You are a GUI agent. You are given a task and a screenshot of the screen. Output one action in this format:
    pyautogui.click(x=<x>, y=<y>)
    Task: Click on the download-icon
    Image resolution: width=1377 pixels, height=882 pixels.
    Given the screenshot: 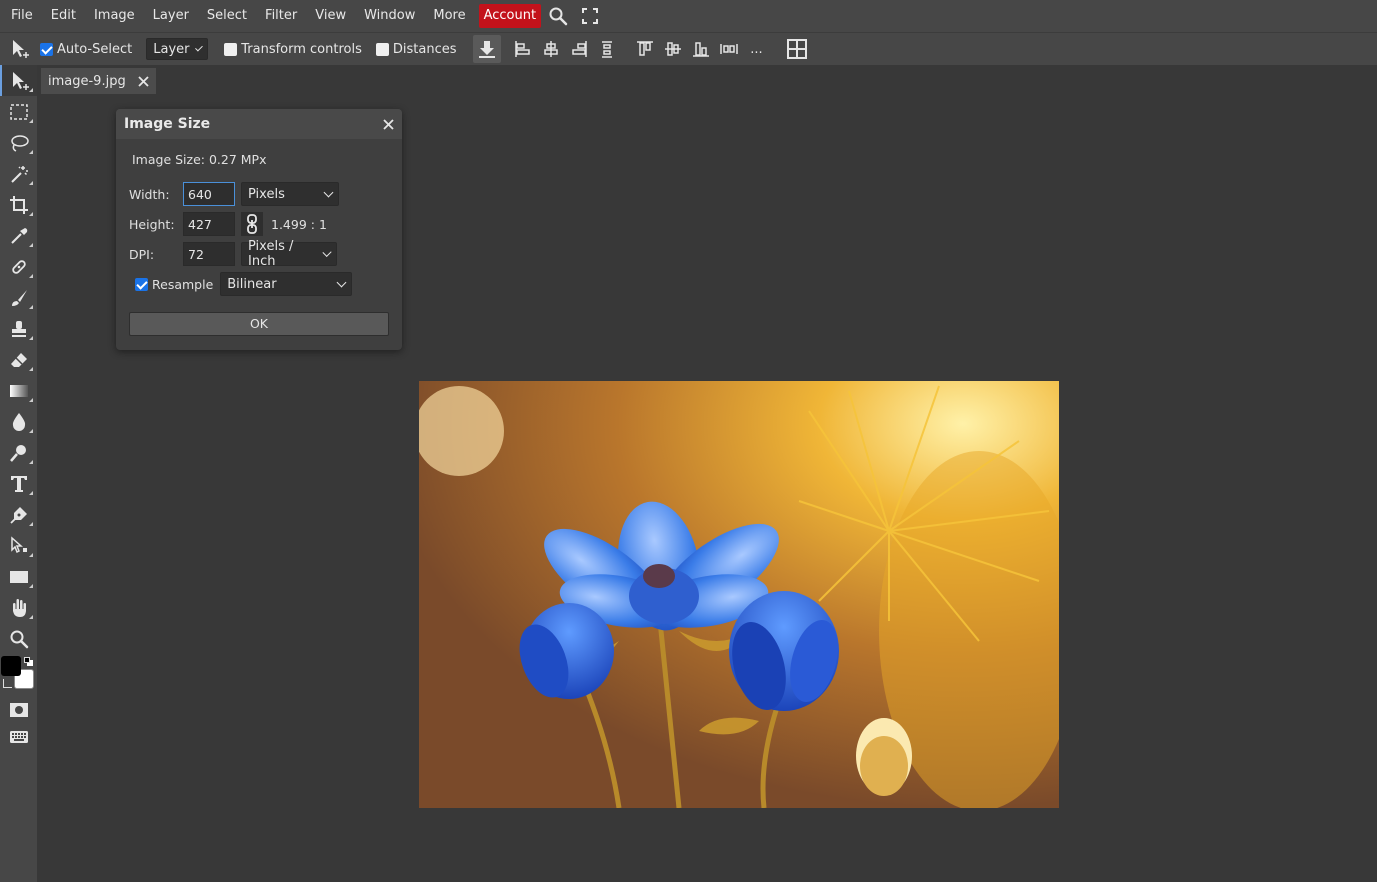 What is the action you would take?
    pyautogui.click(x=486, y=49)
    